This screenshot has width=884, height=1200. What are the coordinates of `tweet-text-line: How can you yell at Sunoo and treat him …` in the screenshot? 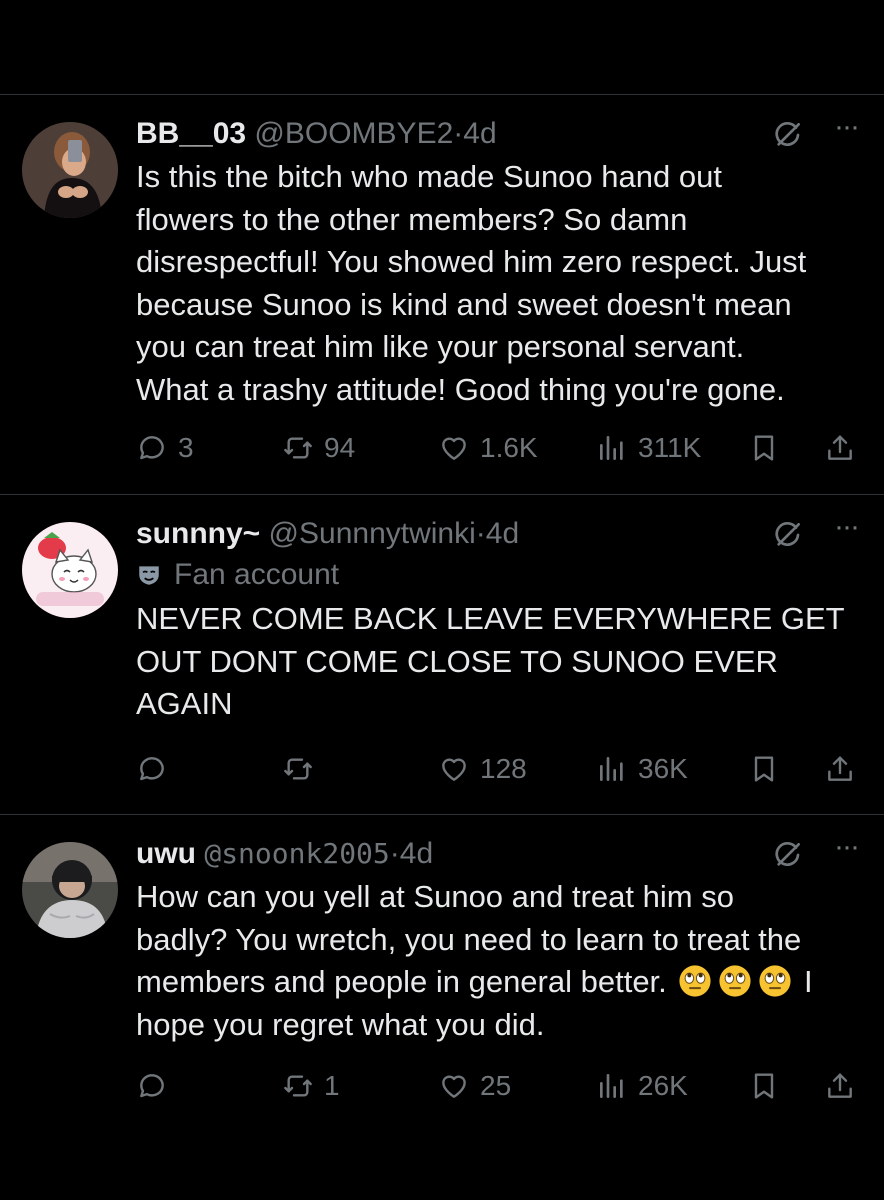 It's located at (435, 896).